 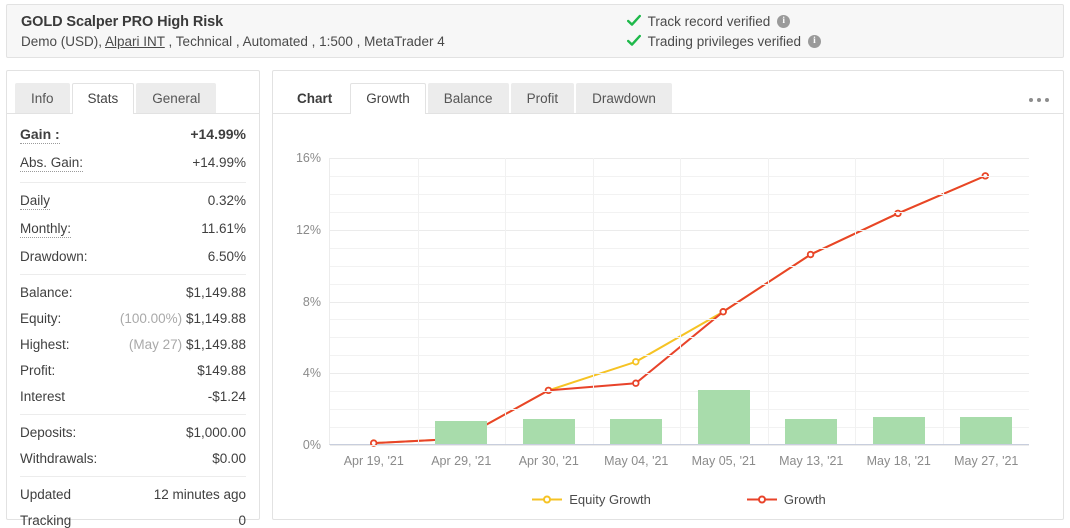 I want to click on chart-panel-label: Chart, so click(x=315, y=98).